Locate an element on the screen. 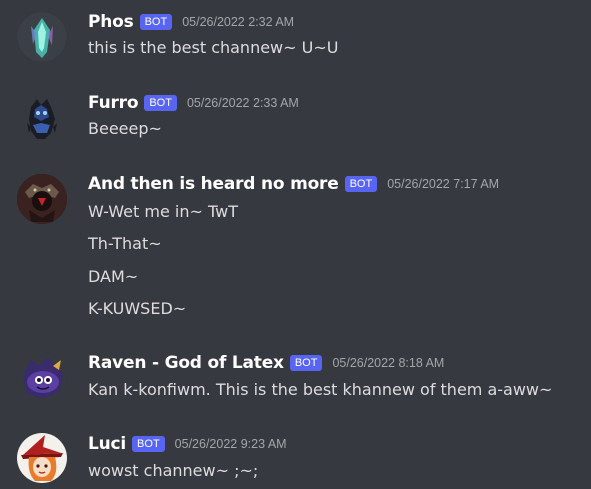 Image resolution: width=591 pixels, height=489 pixels. purple-creature-avatar-icon is located at coordinates (42, 377).